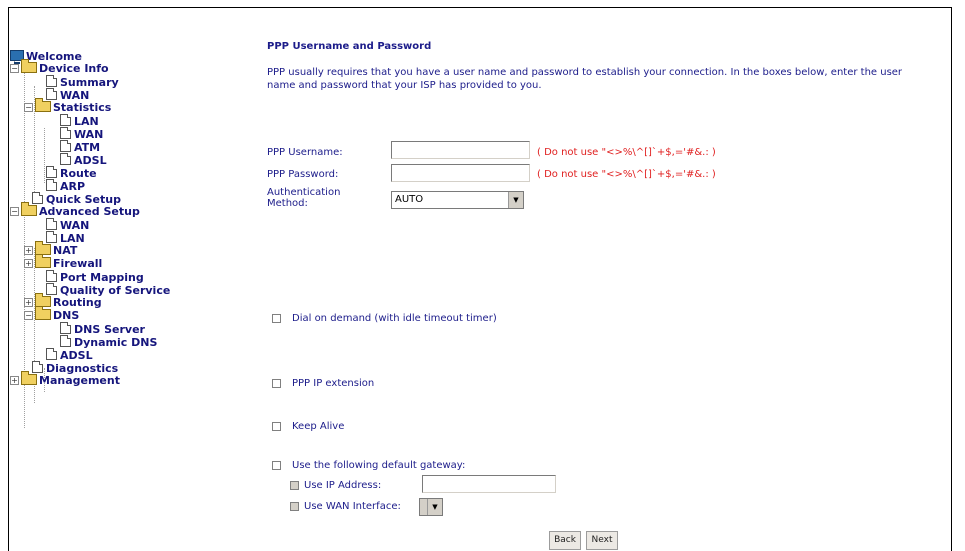 The height and width of the screenshot is (551, 965). What do you see at coordinates (75, 368) in the screenshot?
I see `sidebar-item-diagnostics: Diagnostics` at bounding box center [75, 368].